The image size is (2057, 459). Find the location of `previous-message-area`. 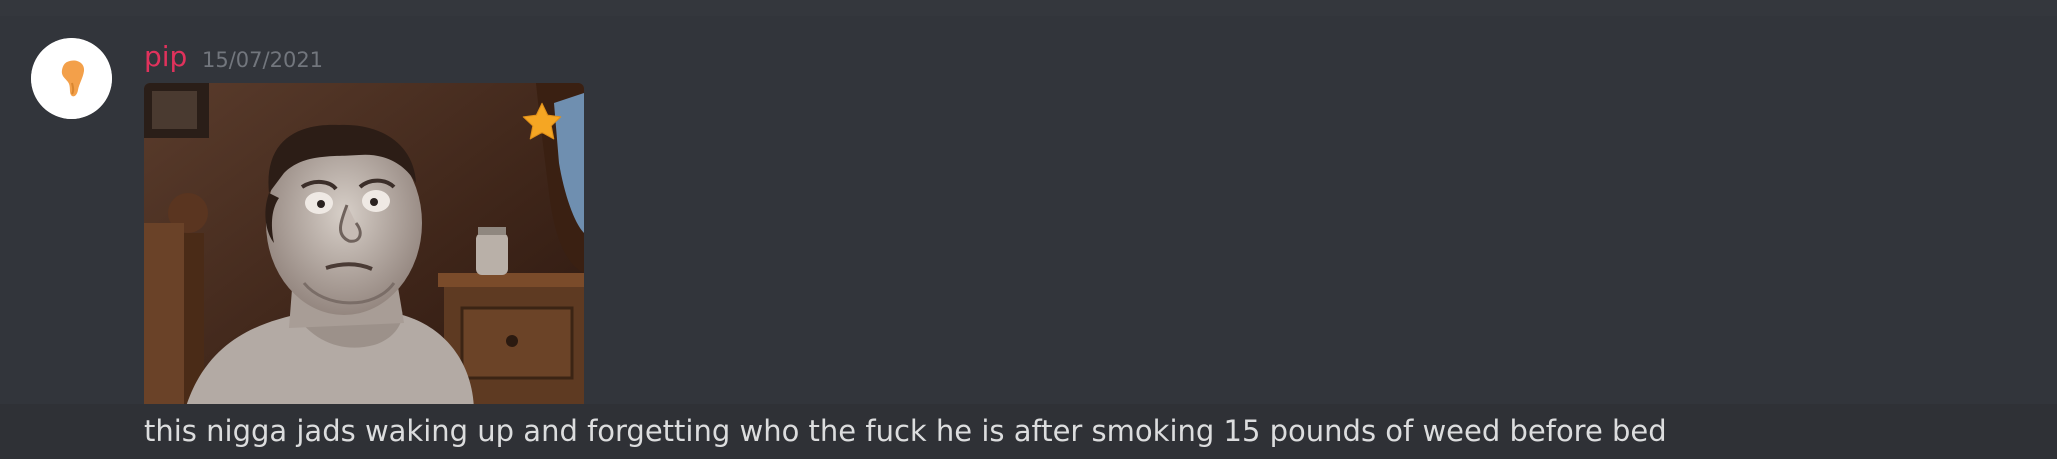

previous-message-area is located at coordinates (1028, 8).